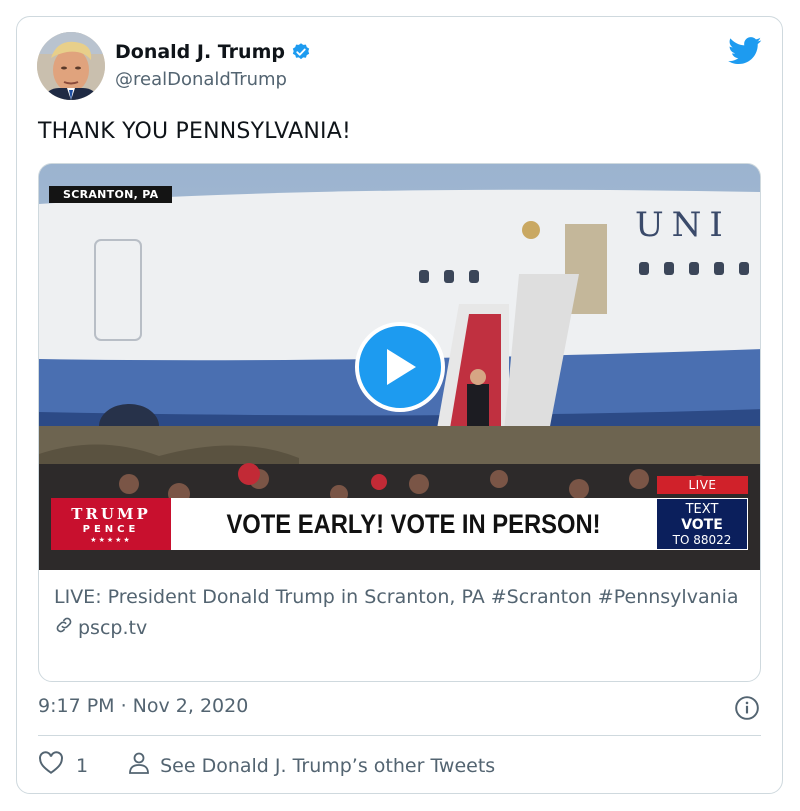 Image resolution: width=800 pixels, height=811 pixels. I want to click on campaign-logo: TRUMP PENCE ★★★★★, so click(111, 524).